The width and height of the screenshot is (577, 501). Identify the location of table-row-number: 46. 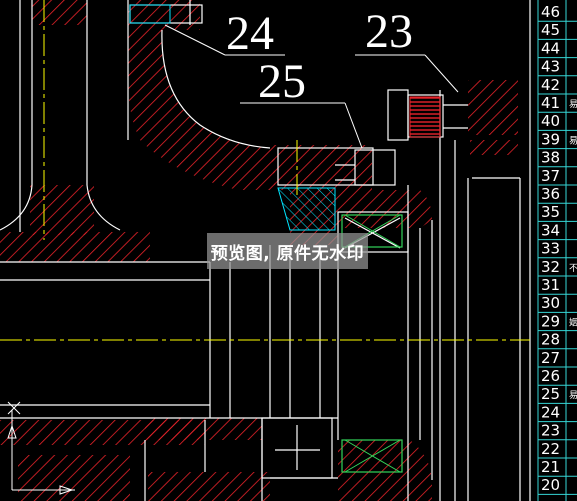
(550, 12).